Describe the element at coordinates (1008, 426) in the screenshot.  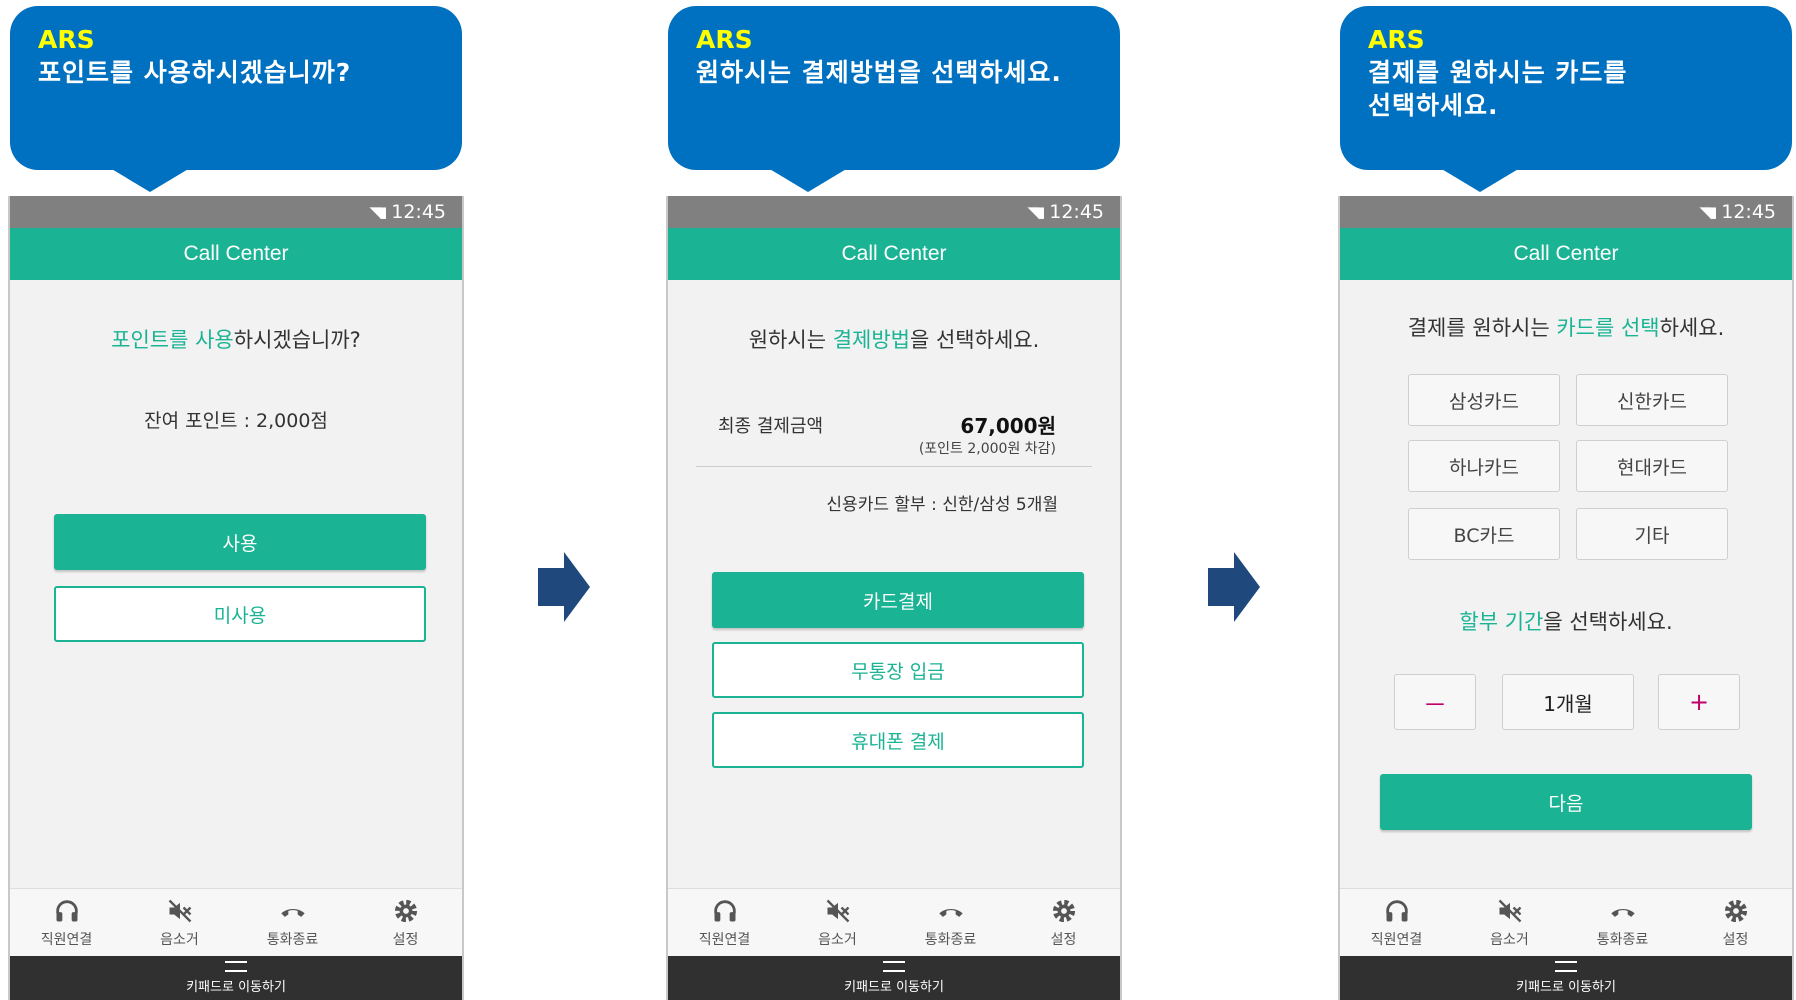
I see `total-amount: 67,000원` at that location.